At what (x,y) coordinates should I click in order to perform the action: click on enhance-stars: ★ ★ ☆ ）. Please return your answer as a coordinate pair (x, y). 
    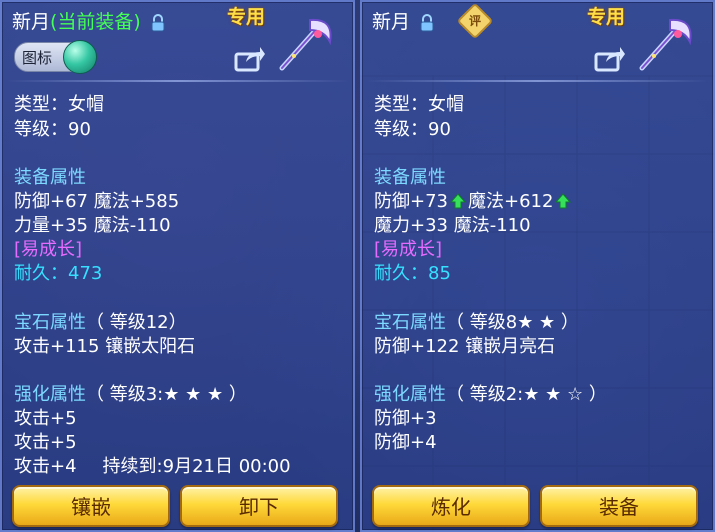
    Looking at the image, I should click on (565, 394).